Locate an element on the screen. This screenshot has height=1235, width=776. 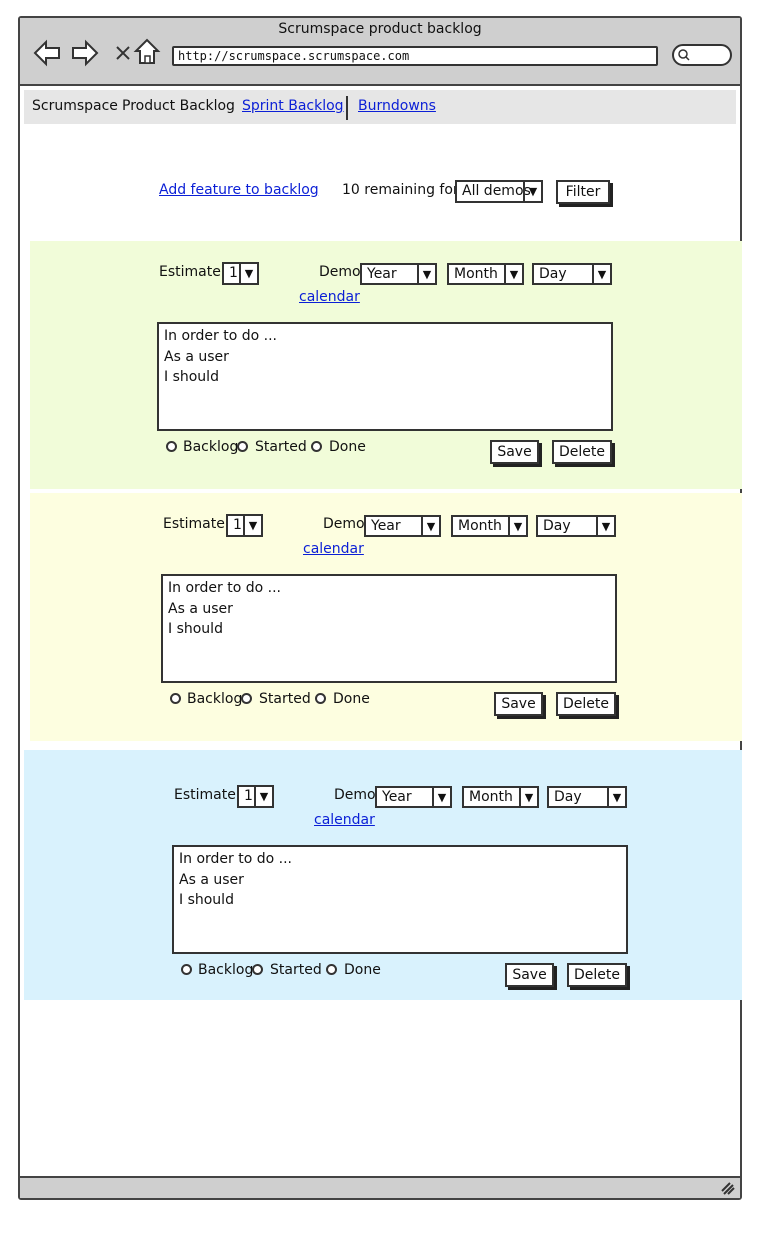
filter-button: Filter is located at coordinates (583, 192).